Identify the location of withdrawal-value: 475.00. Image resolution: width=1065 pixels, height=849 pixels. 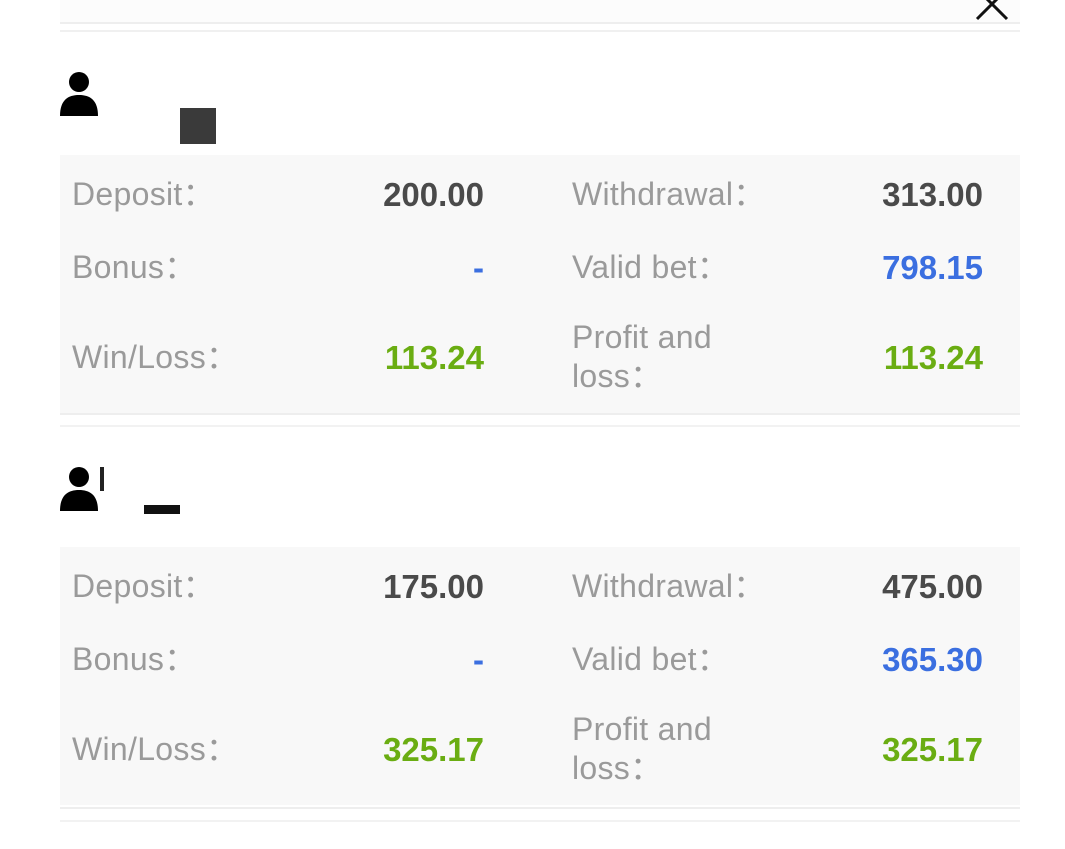
(932, 586).